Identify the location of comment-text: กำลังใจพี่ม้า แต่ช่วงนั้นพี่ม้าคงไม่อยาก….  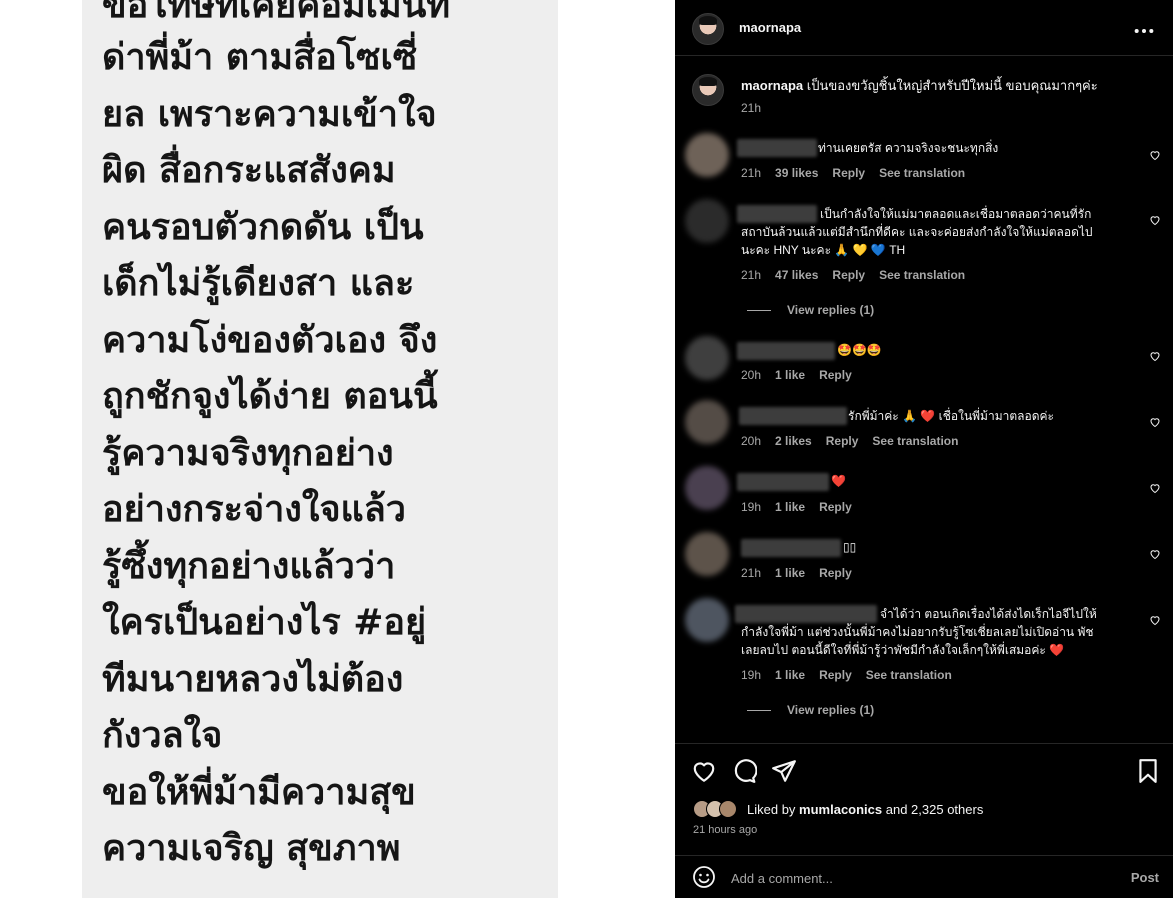
(917, 632).